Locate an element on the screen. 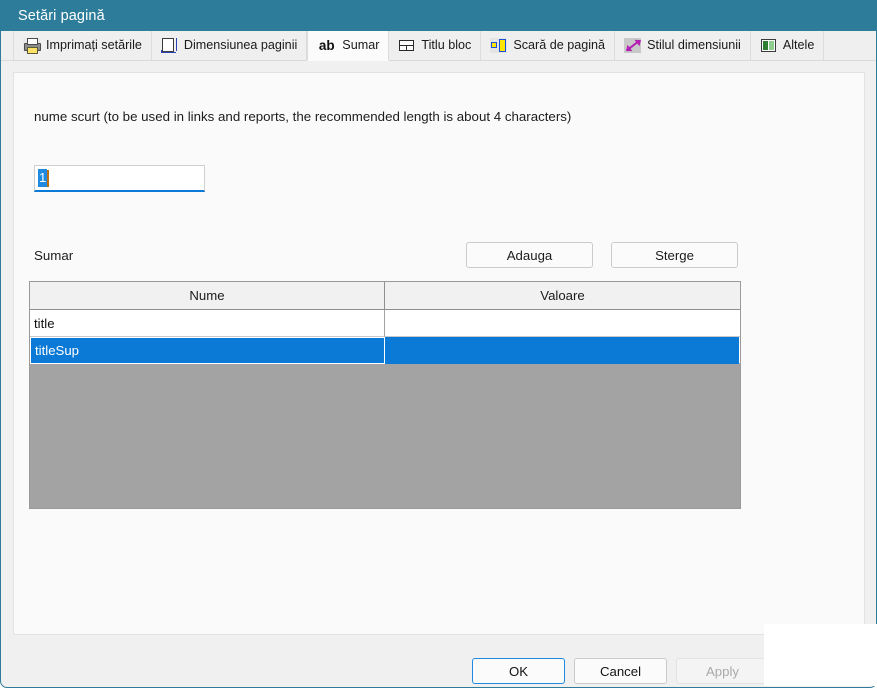 This screenshot has height=695, width=877. table-header-row: Nume Valoare is located at coordinates (385, 296).